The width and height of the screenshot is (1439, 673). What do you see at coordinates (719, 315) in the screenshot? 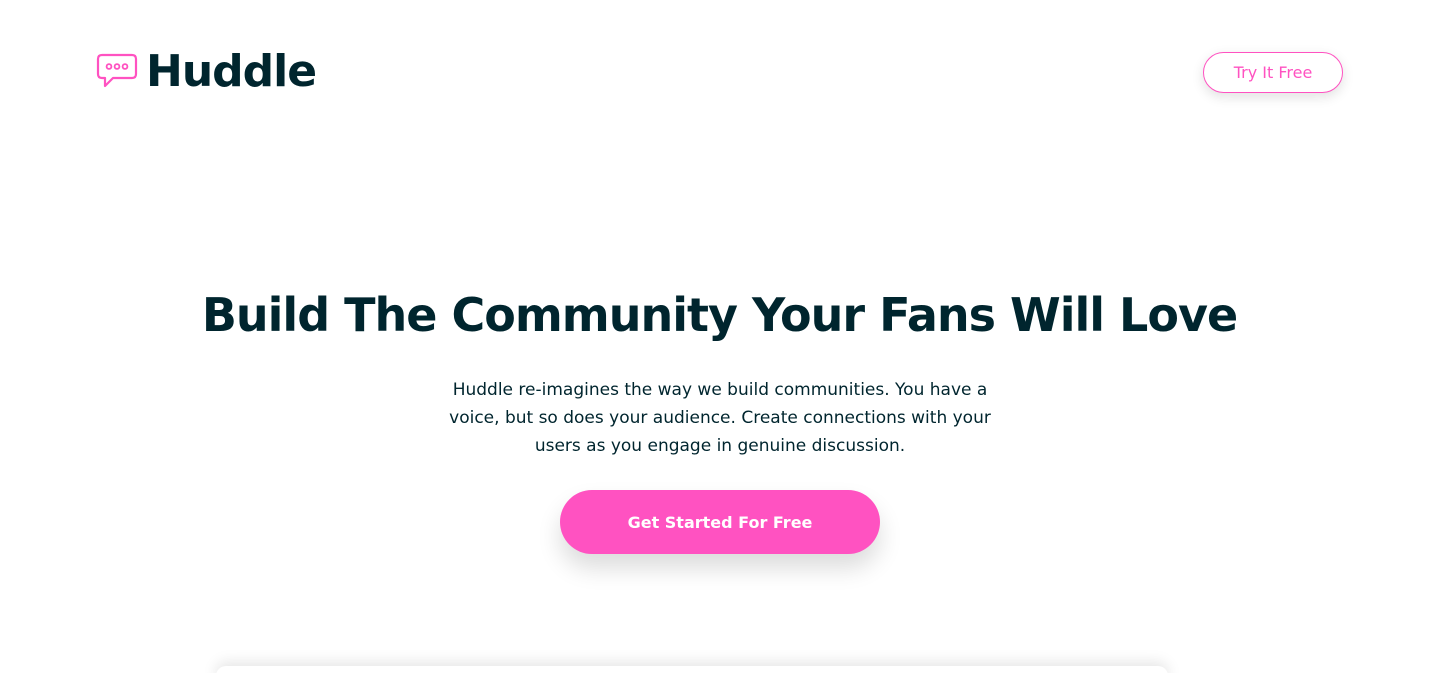
I see `hero-title: Build The Community Your Fans Will Love` at bounding box center [719, 315].